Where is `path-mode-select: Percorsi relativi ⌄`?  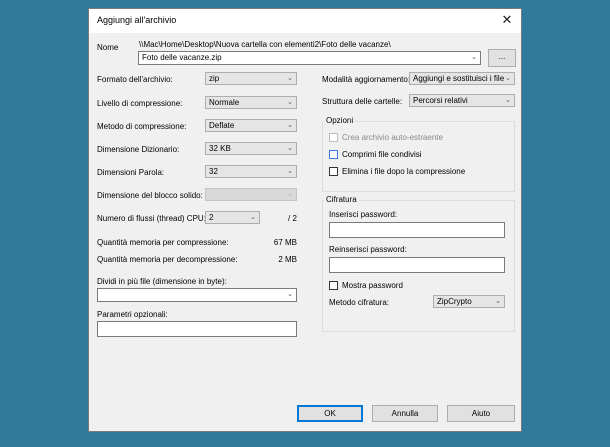
path-mode-select: Percorsi relativi ⌄ is located at coordinates (462, 100).